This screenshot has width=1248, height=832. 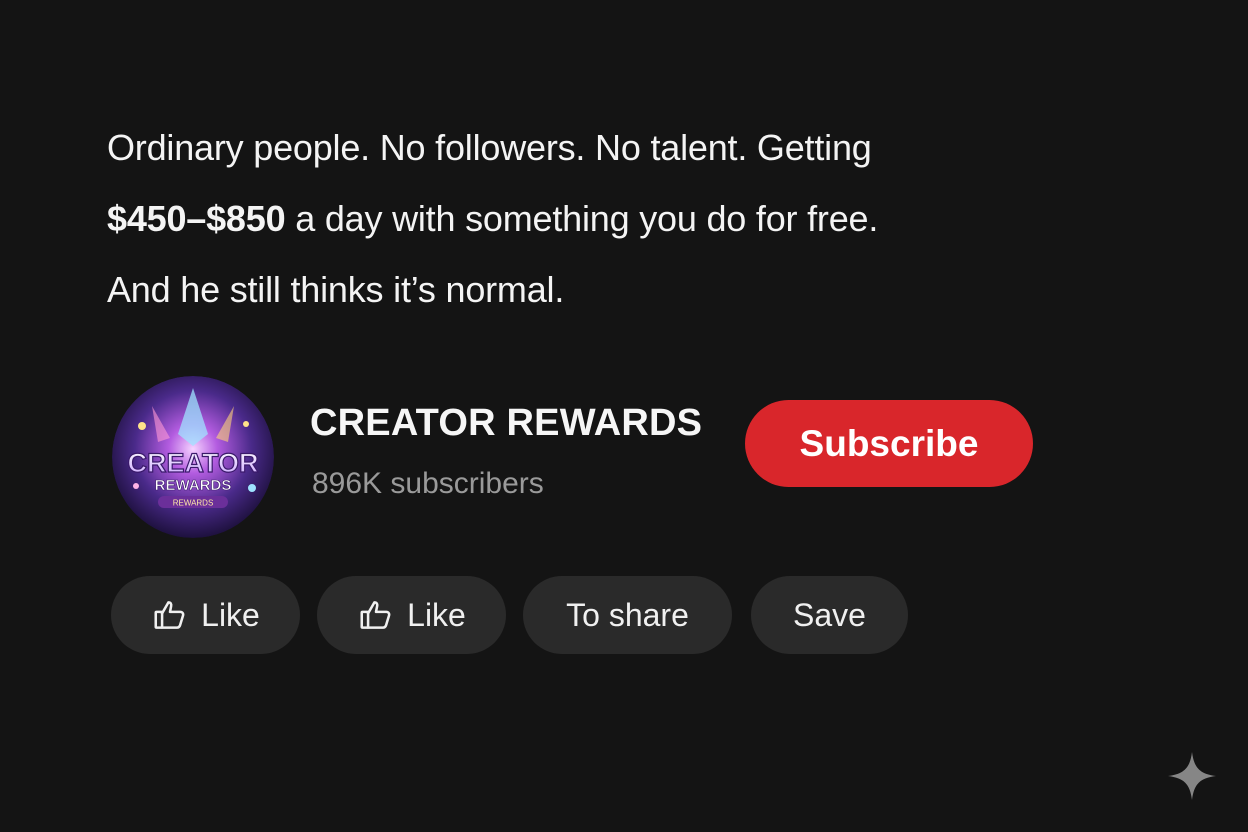 What do you see at coordinates (889, 443) in the screenshot?
I see `subscribe-button: Subscribe` at bounding box center [889, 443].